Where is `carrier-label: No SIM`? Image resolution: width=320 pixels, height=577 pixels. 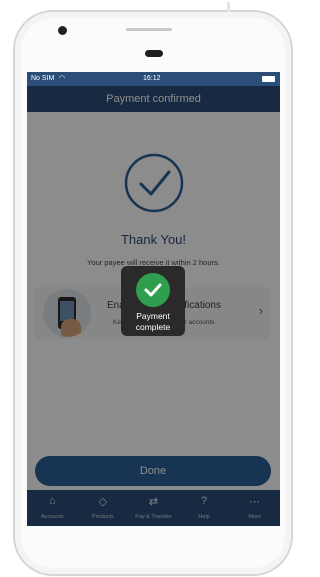 carrier-label: No SIM is located at coordinates (43, 78).